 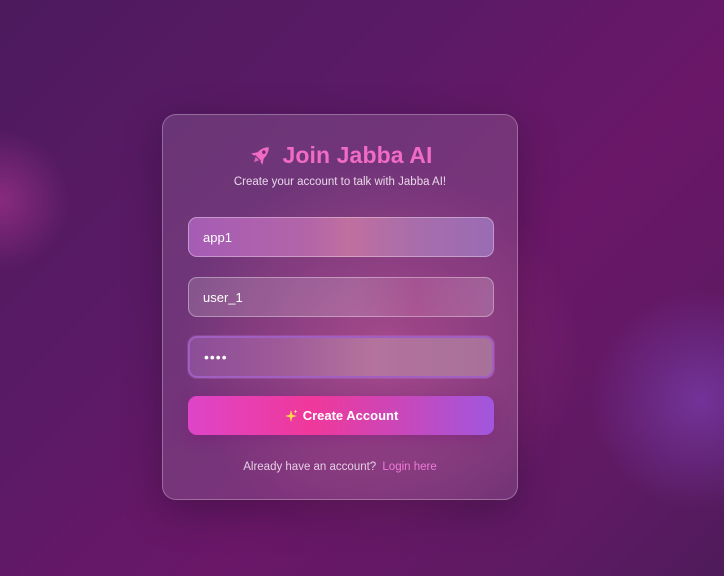 What do you see at coordinates (350, 415) in the screenshot?
I see `create-account-label: Create Account` at bounding box center [350, 415].